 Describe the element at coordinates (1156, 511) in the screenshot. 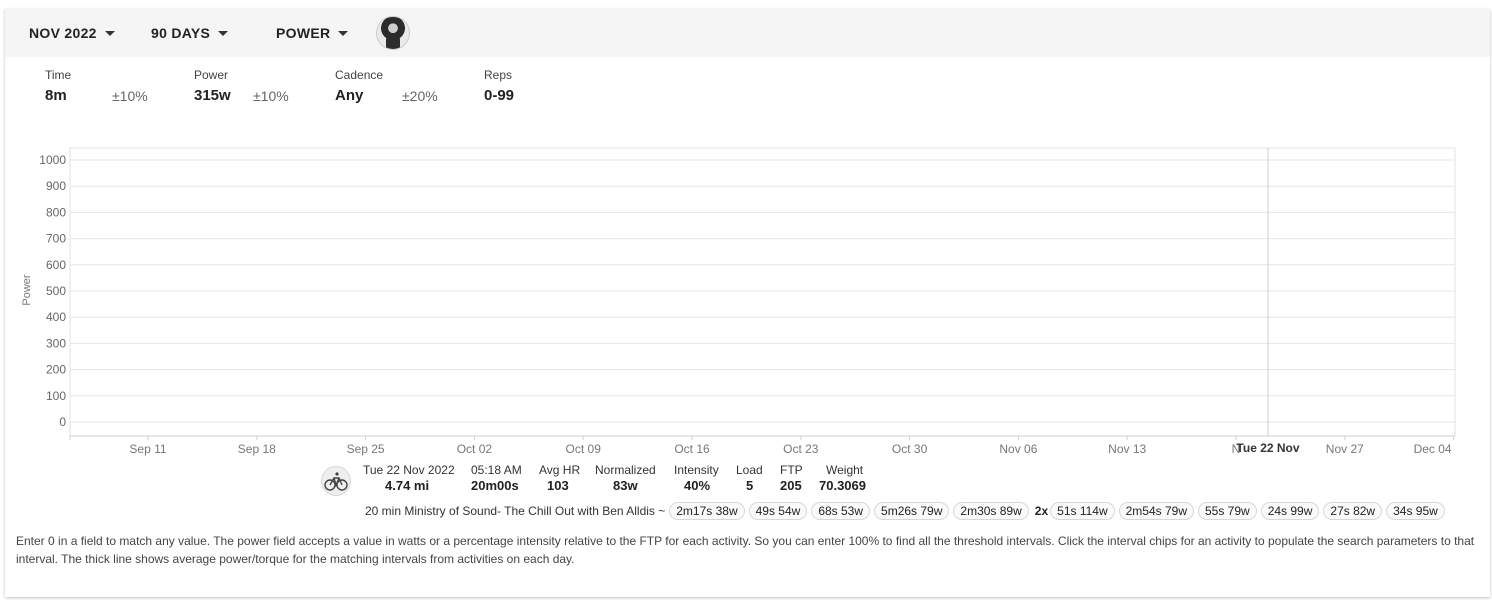

I see `interval-chip: 2m54s 79w` at that location.